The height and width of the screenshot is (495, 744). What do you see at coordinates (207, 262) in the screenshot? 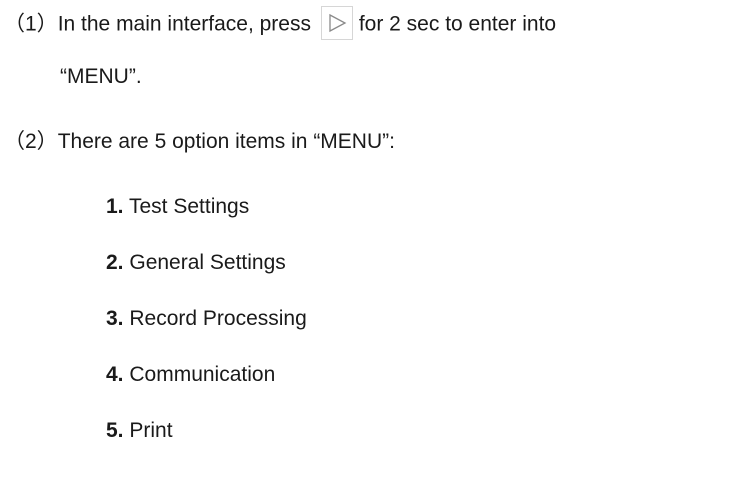
I see `menu-item-label: General Settings` at bounding box center [207, 262].